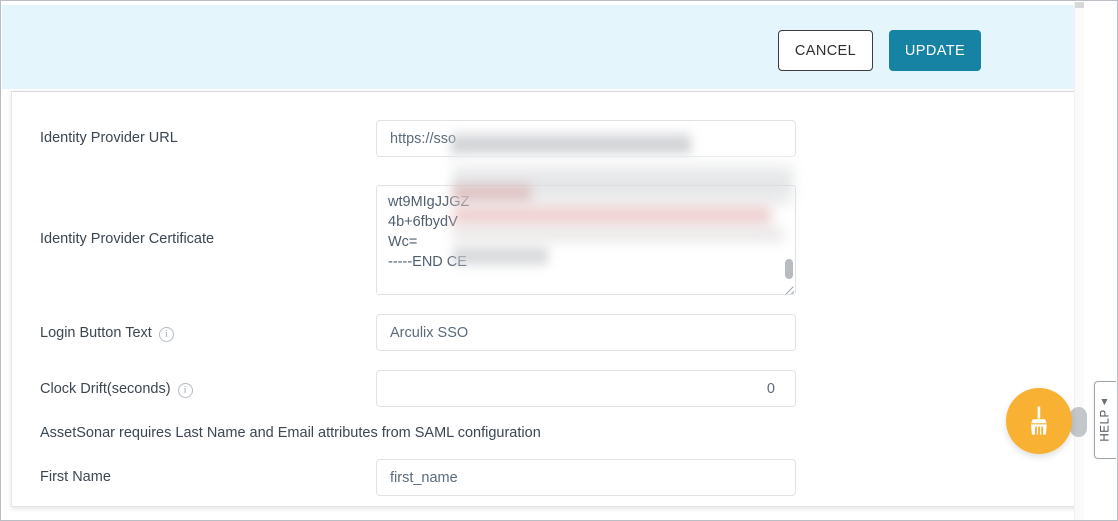 The width and height of the screenshot is (1118, 521). Describe the element at coordinates (879, 50) in the screenshot. I see `action-buttons-group: CANCEL UPDATE` at that location.